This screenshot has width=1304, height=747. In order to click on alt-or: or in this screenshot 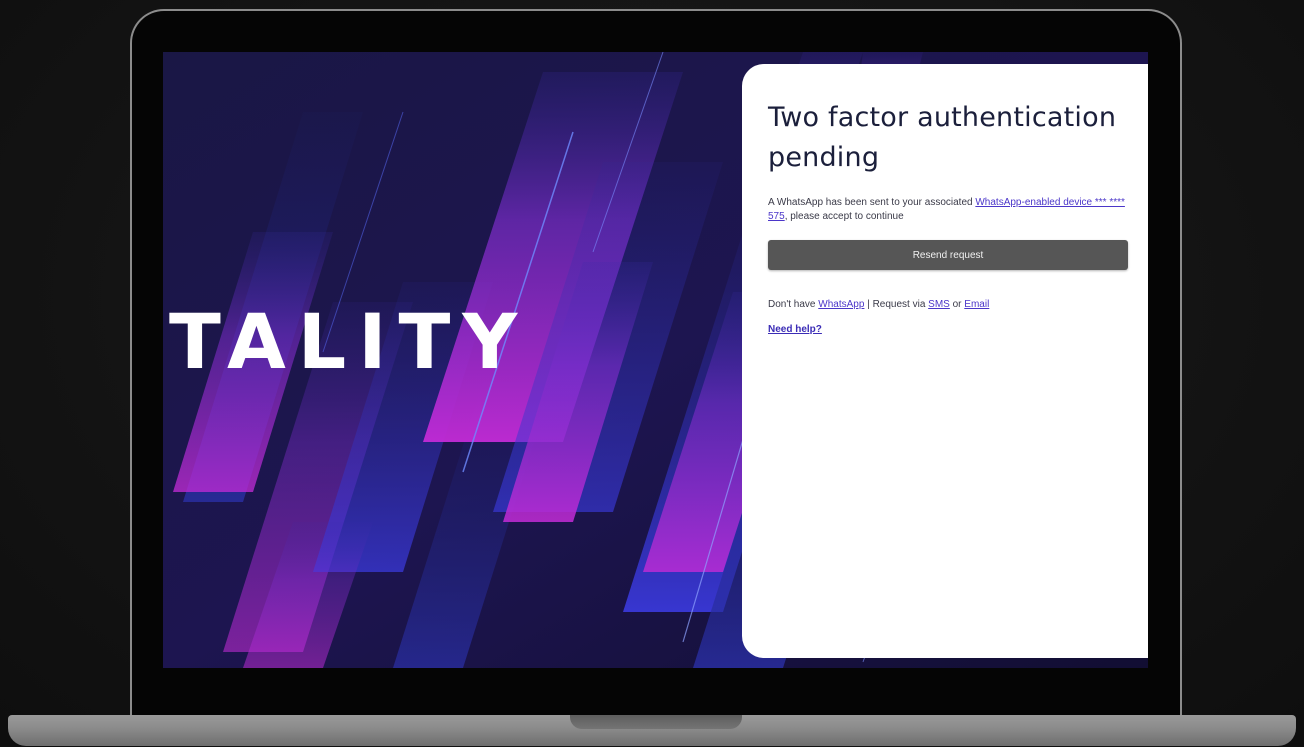, I will do `click(957, 304)`.